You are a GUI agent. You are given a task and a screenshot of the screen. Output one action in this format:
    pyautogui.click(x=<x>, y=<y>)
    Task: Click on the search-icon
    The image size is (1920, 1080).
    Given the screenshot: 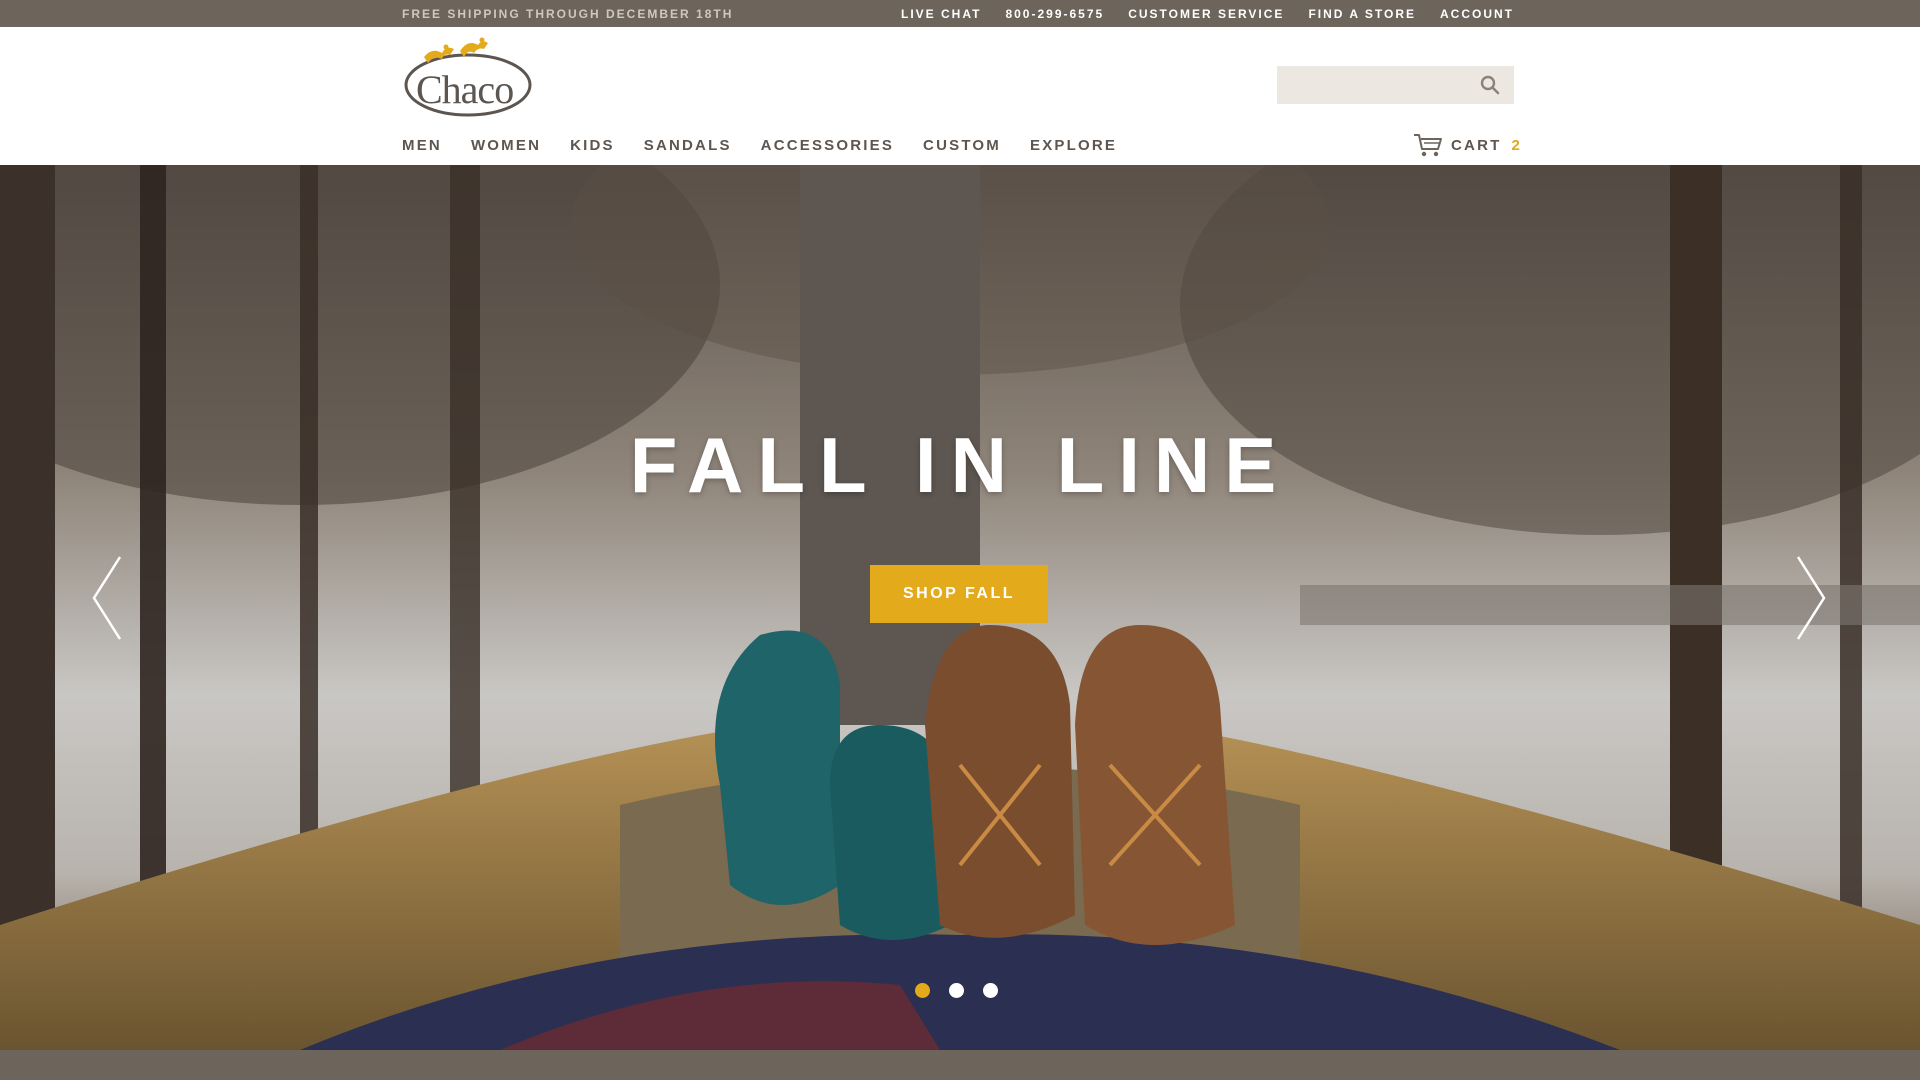 What is the action you would take?
    pyautogui.click(x=1490, y=85)
    